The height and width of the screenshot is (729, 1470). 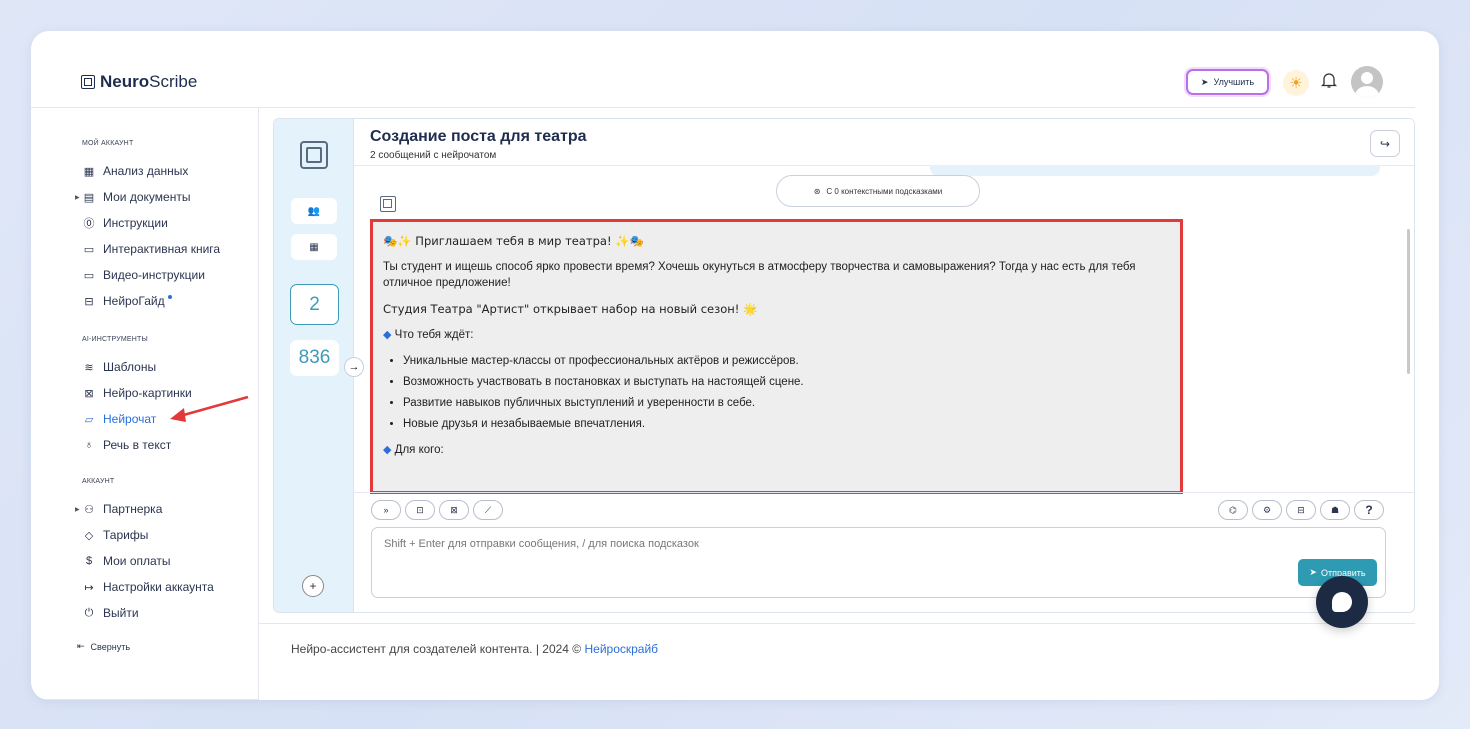 What do you see at coordinates (81, 646) in the screenshot?
I see `collapse-left-icon: ⇤` at bounding box center [81, 646].